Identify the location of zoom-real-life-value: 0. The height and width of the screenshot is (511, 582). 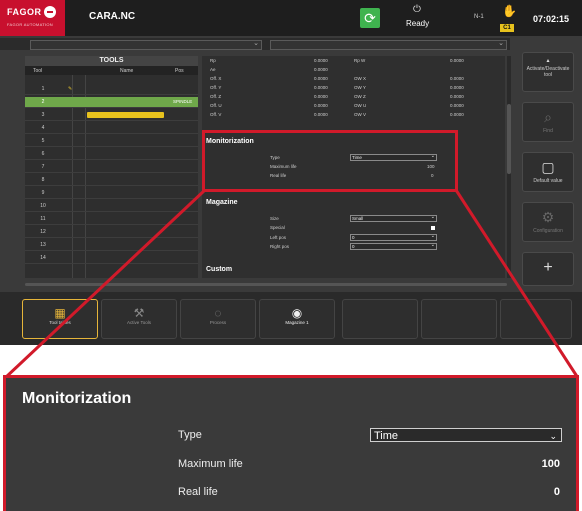
(557, 492).